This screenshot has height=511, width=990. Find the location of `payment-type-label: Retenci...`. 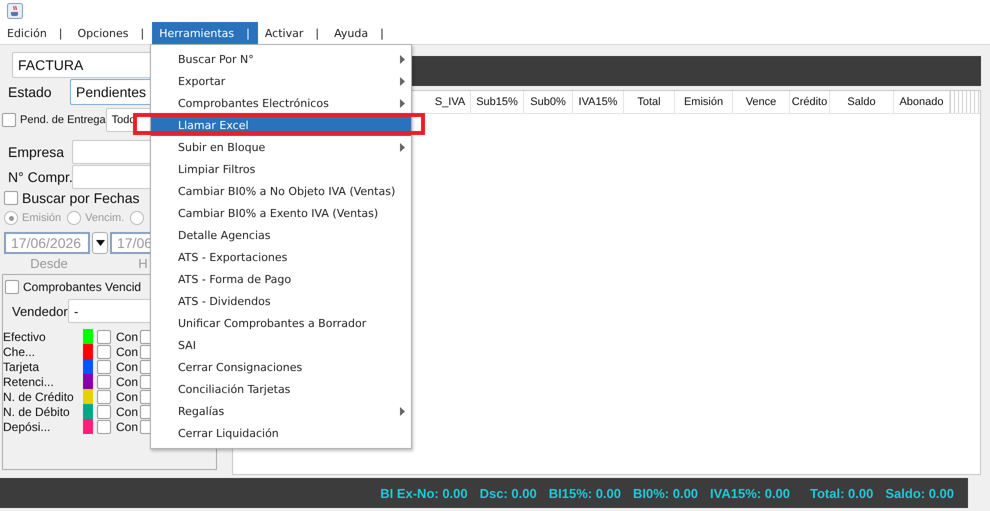

payment-type-label: Retenci... is located at coordinates (29, 381).